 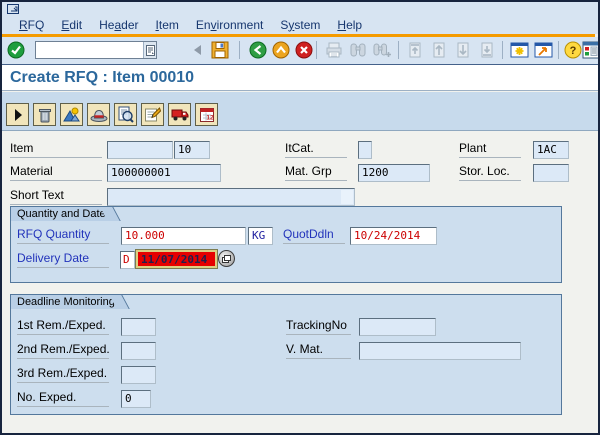 I want to click on delivery-date-label: Delivery Date, so click(x=63, y=259).